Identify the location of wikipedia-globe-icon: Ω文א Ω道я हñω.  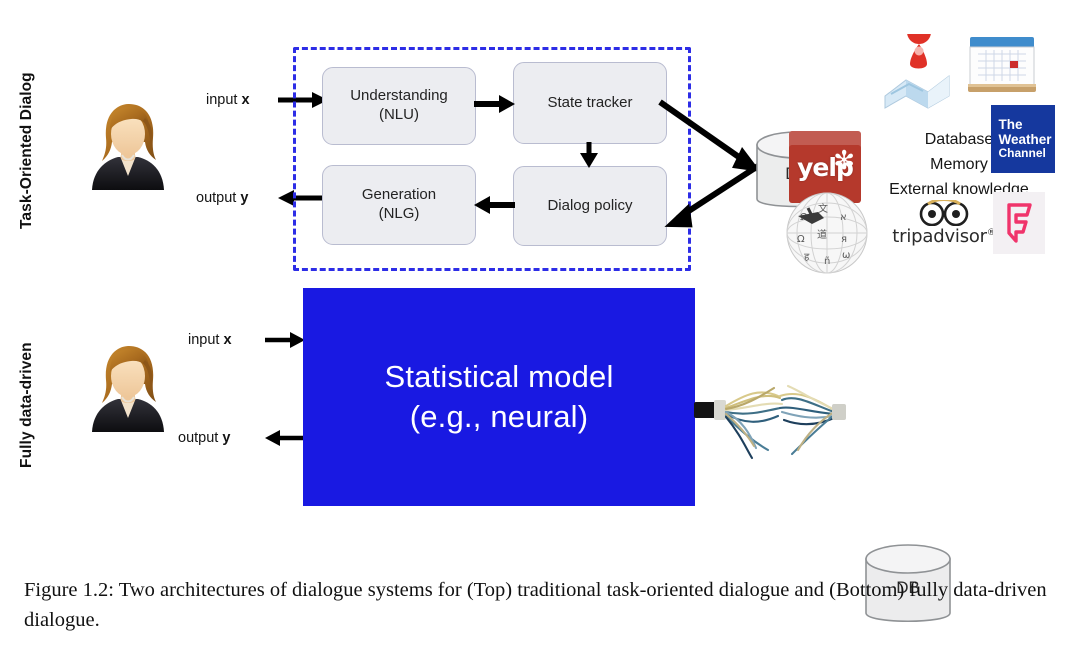
(827, 233).